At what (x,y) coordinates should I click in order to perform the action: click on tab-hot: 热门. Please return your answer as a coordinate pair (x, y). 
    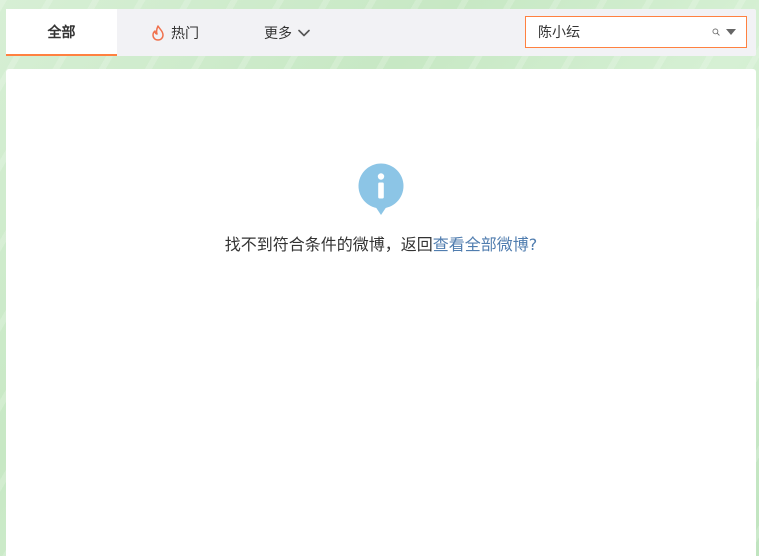
    Looking at the image, I should click on (175, 32).